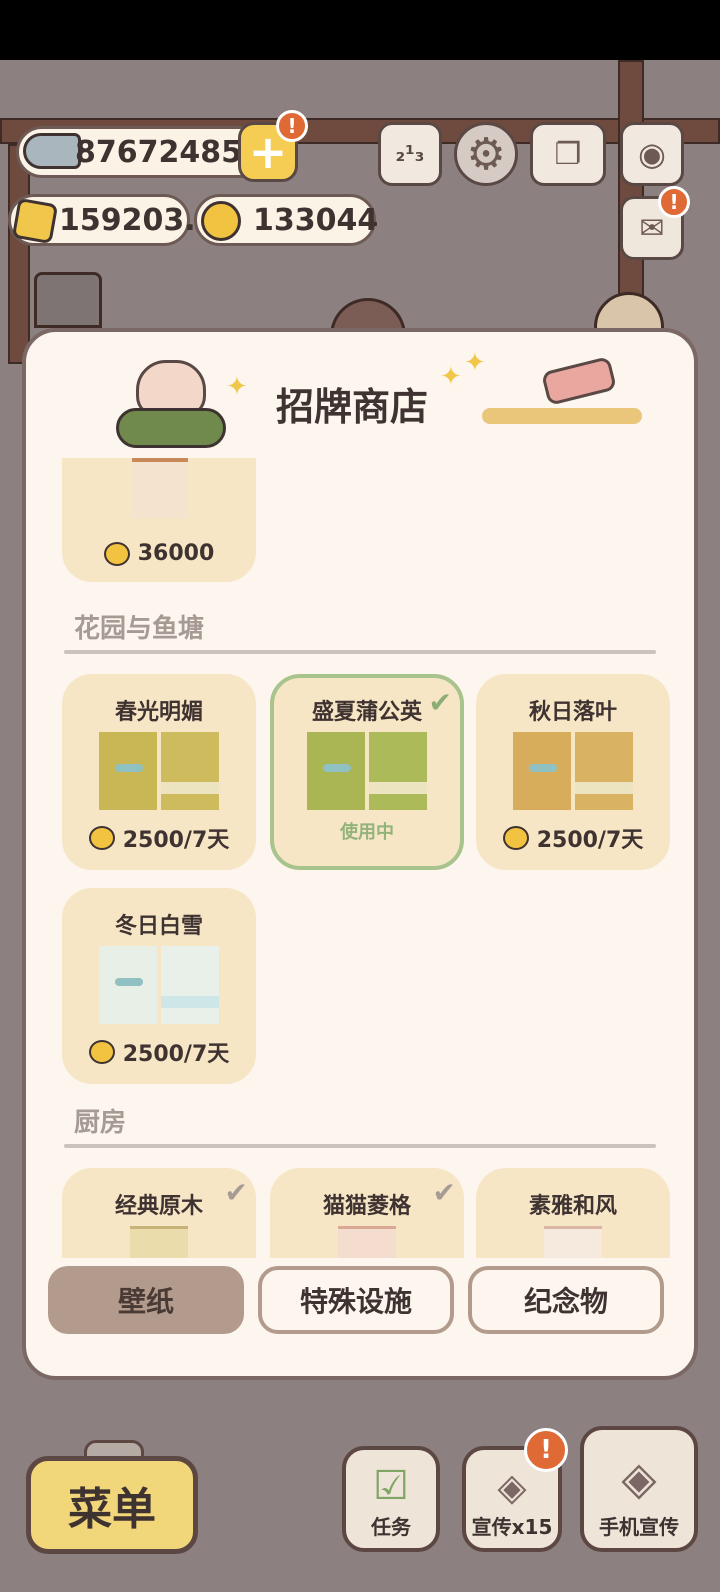 The height and width of the screenshot is (1592, 720). Describe the element at coordinates (100, 1123) in the screenshot. I see `section-title-kitchen: 厨房` at that location.